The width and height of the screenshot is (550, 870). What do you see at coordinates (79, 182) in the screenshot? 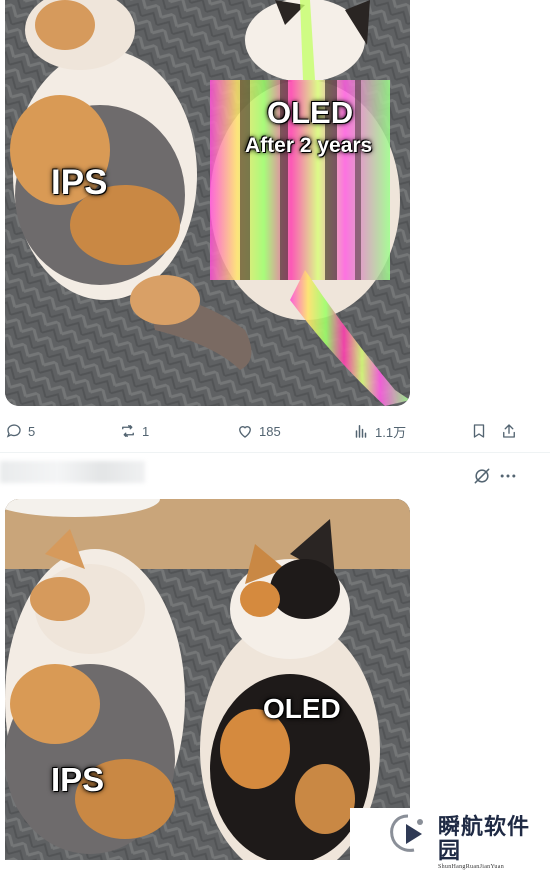
I see `ips-label: IPS` at bounding box center [79, 182].